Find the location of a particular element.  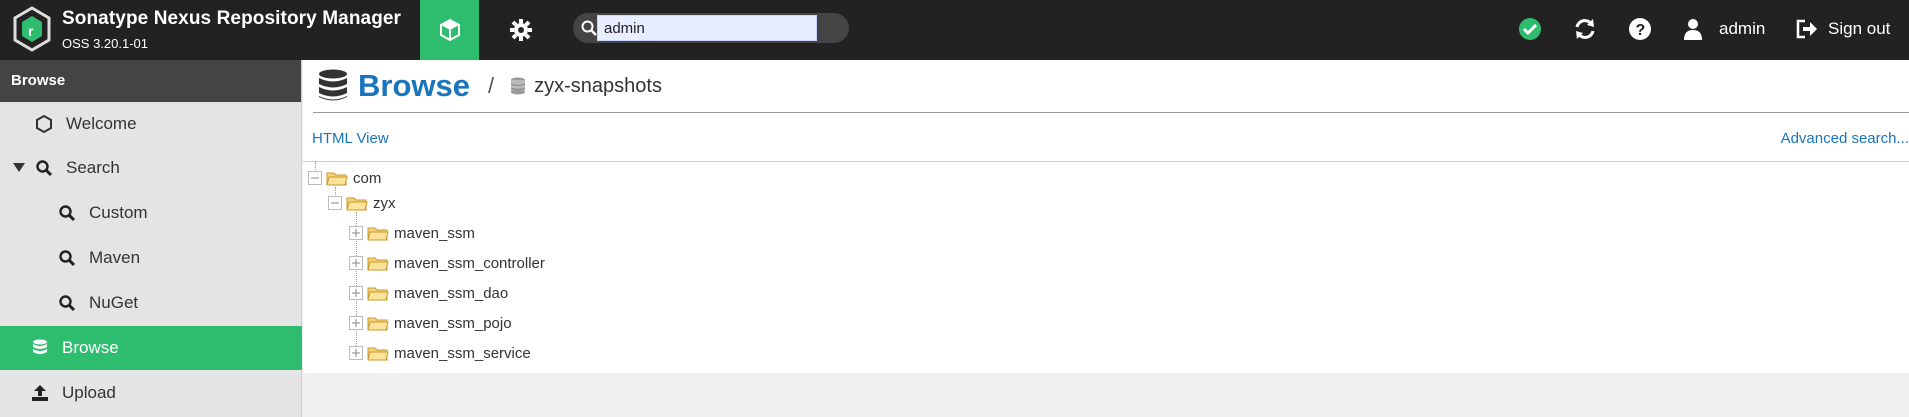

tree-node-folder: com is located at coordinates (344, 178).